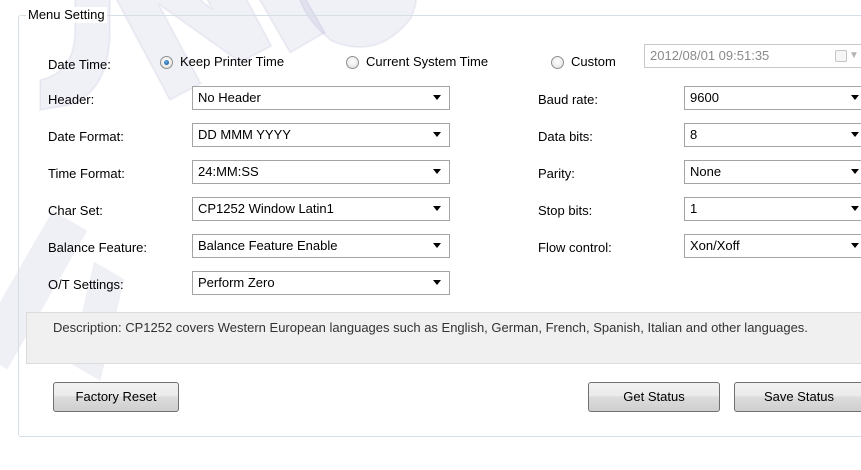  Describe the element at coordinates (268, 245) in the screenshot. I see `select-value: Balance Feature Enable` at that location.